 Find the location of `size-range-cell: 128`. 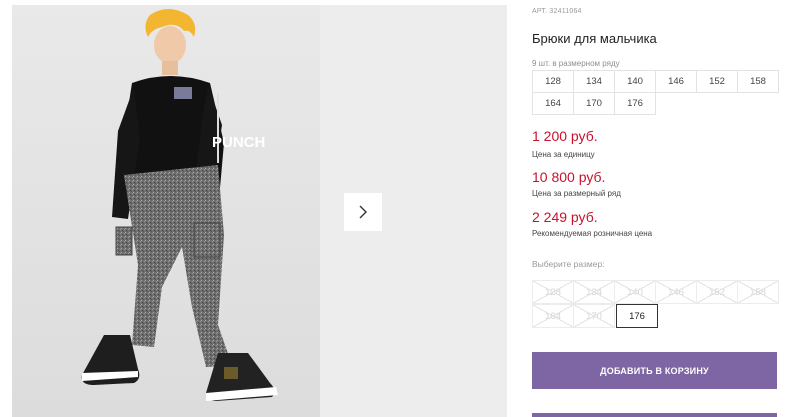

size-range-cell: 128 is located at coordinates (553, 81).